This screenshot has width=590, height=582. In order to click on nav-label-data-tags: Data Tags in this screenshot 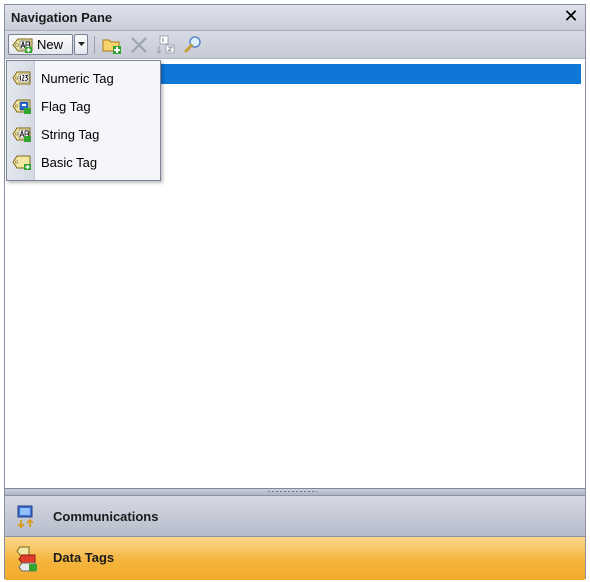, I will do `click(84, 557)`.